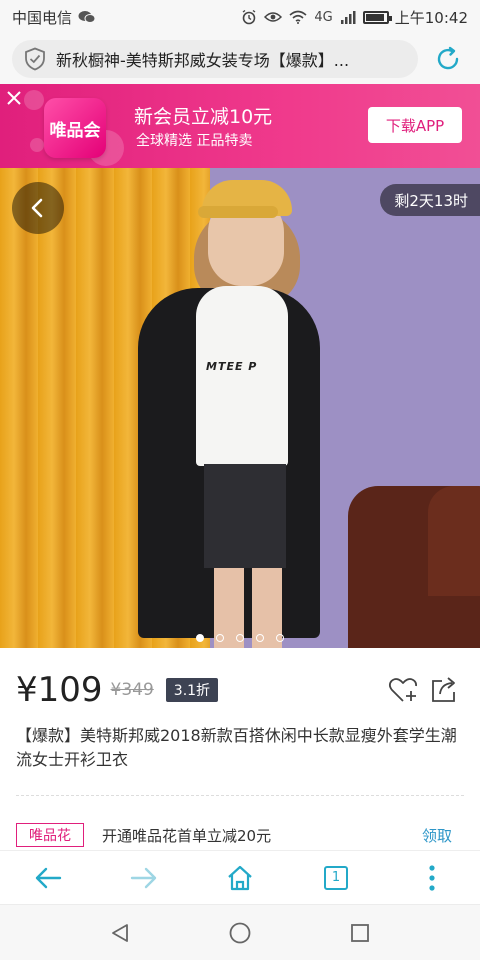 Image resolution: width=480 pixels, height=960 pixels. I want to click on status-bar: 中国电信 4G 上午10:42, so click(240, 17).